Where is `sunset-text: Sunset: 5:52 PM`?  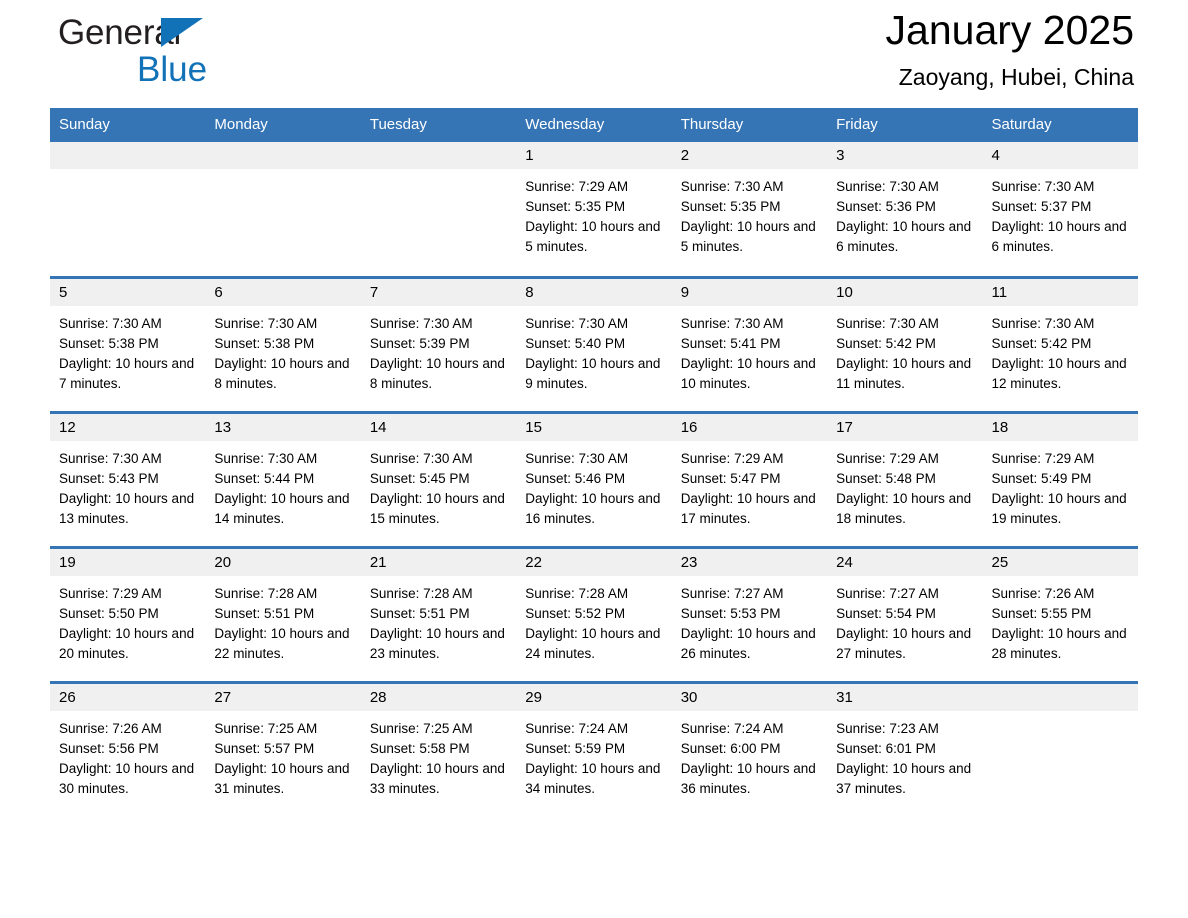 sunset-text: Sunset: 5:52 PM is located at coordinates (575, 613).